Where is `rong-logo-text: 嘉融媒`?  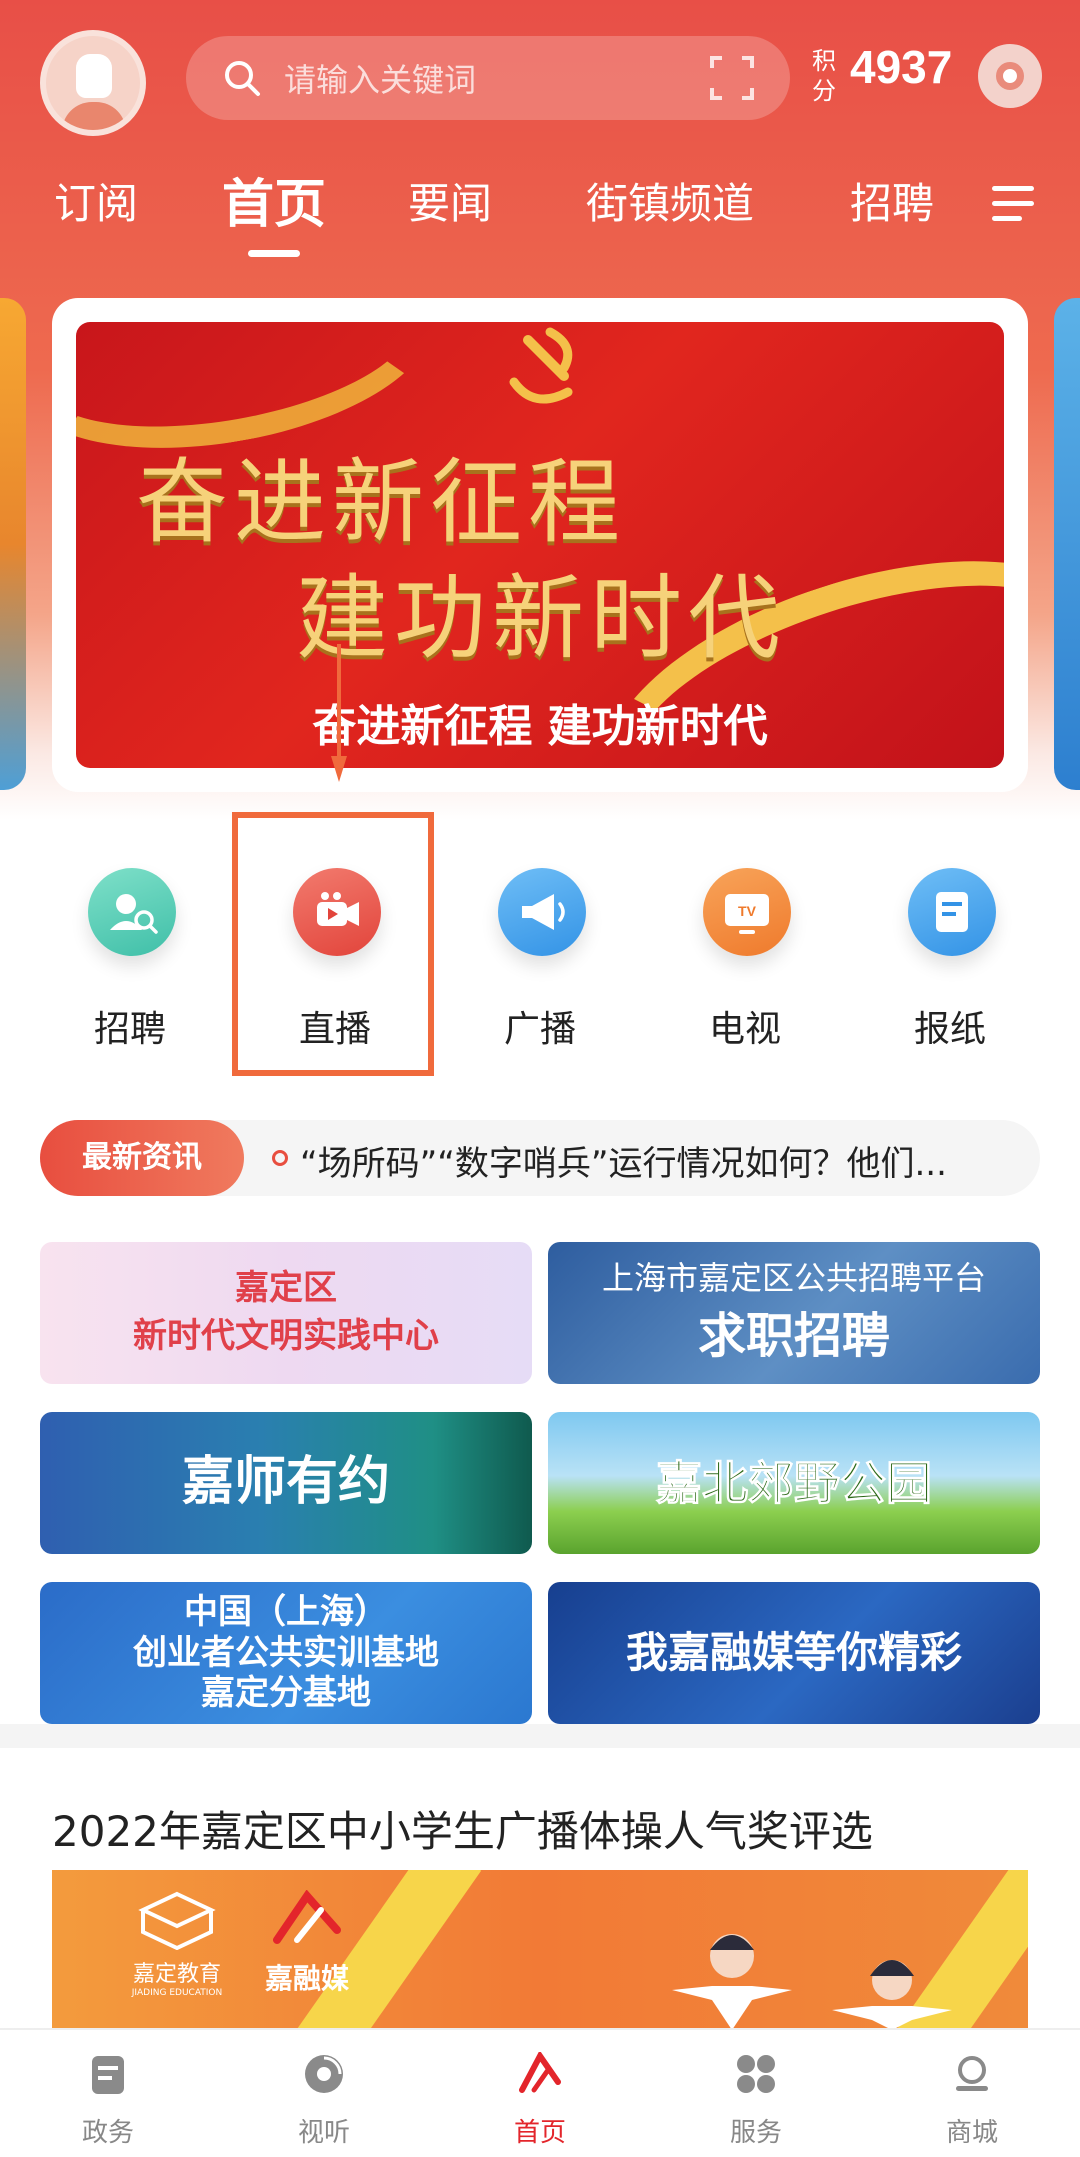 rong-logo-text: 嘉融媒 is located at coordinates (306, 1978).